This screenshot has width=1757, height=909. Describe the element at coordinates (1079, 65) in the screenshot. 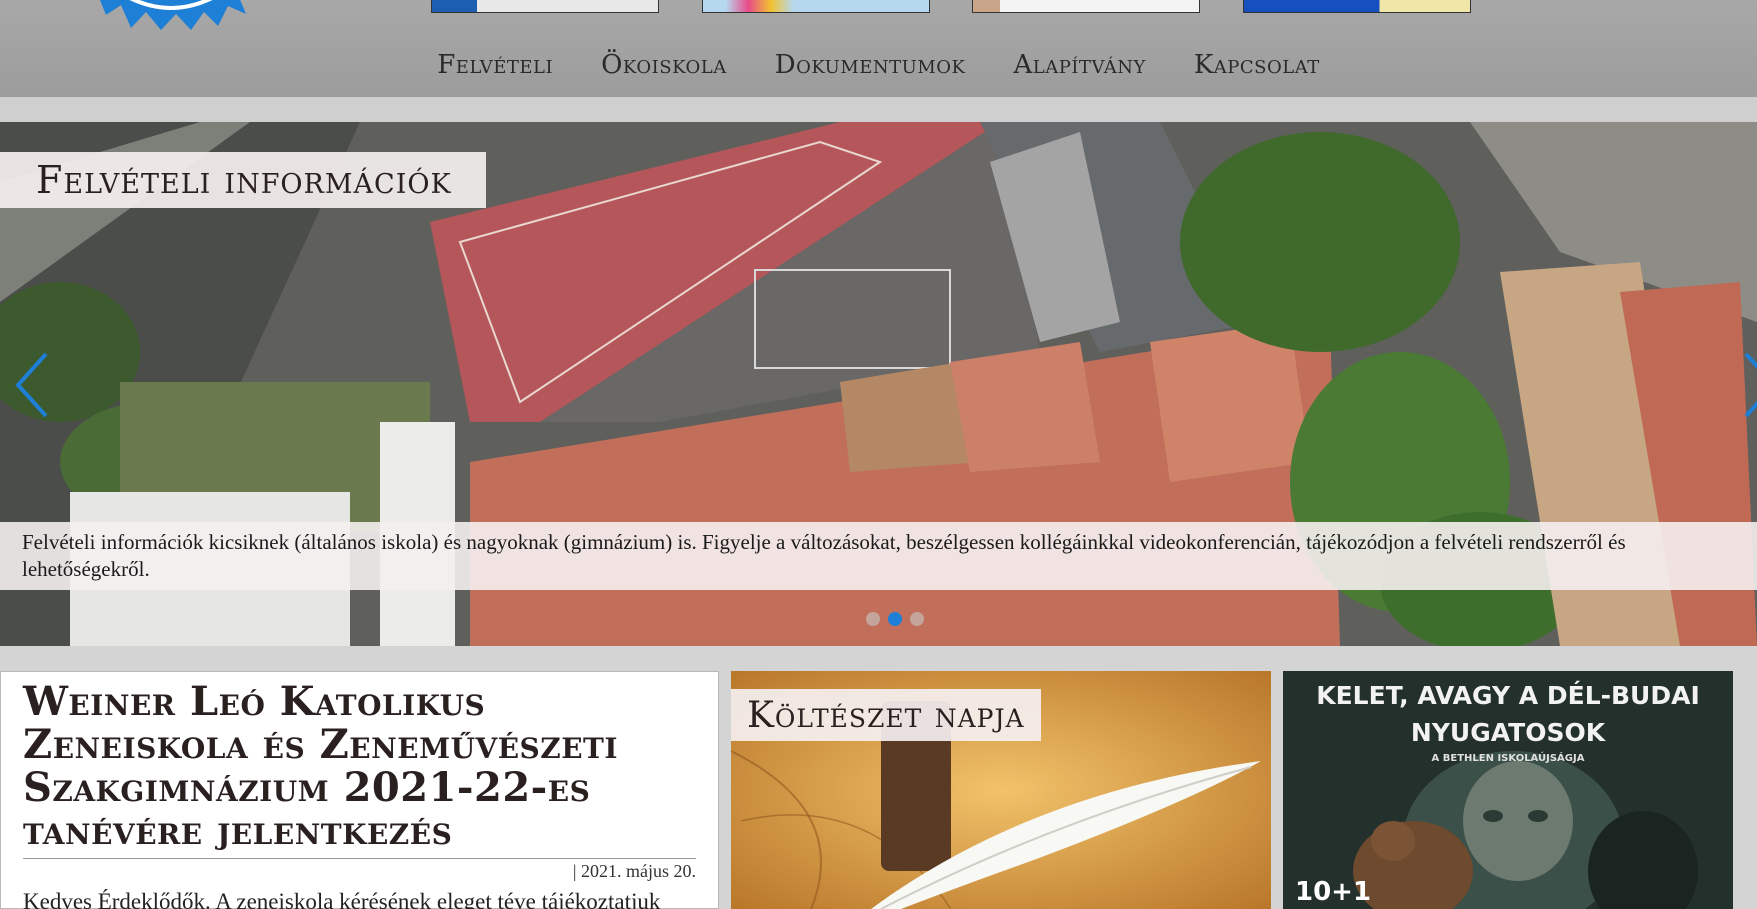

I see `nav-item-alapitvany: Alapítvány` at that location.